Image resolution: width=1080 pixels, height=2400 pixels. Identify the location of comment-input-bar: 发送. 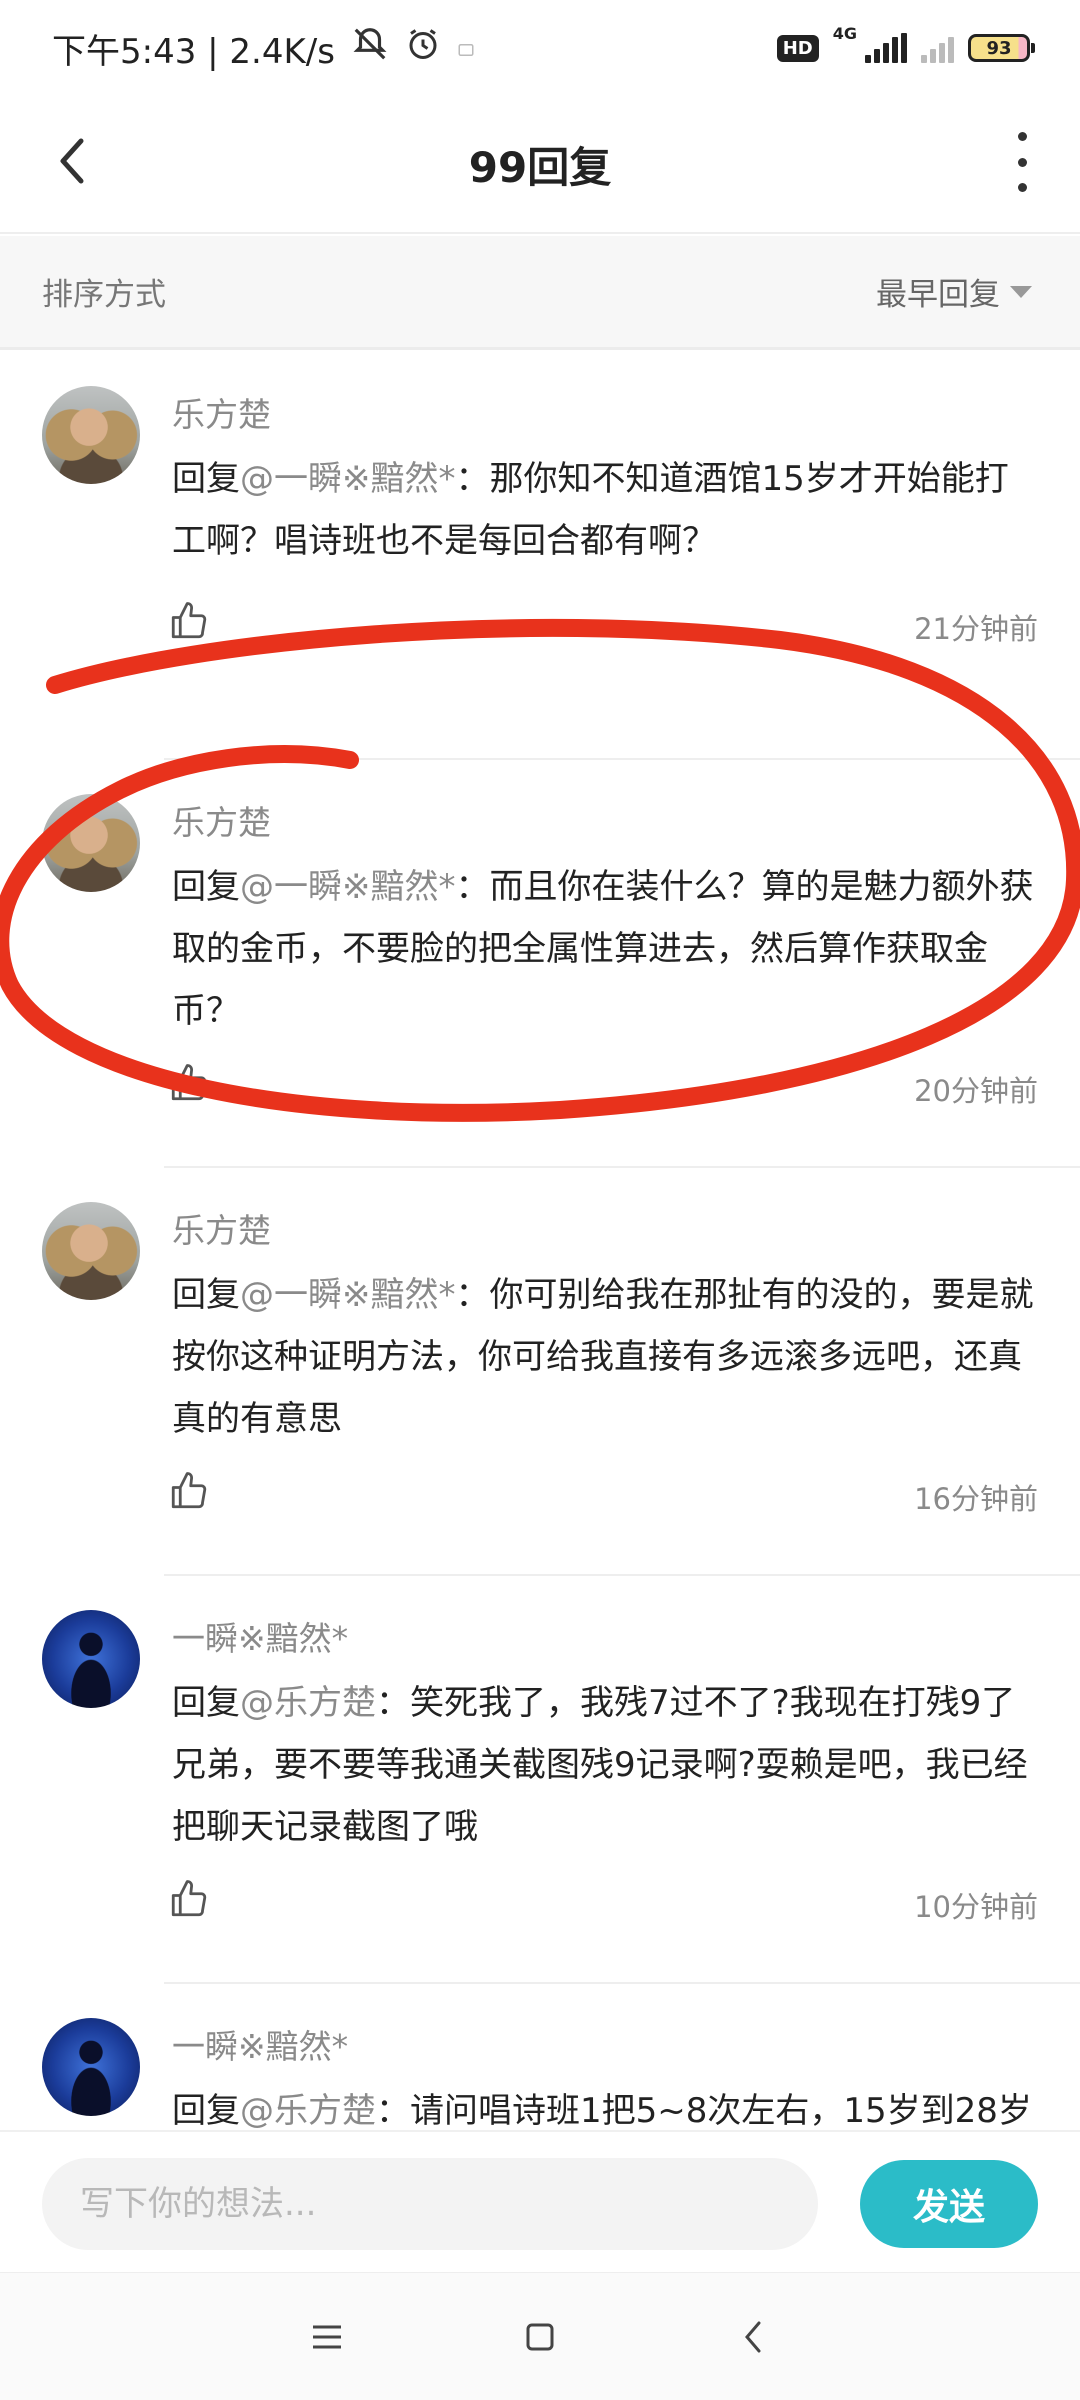
(540, 2200).